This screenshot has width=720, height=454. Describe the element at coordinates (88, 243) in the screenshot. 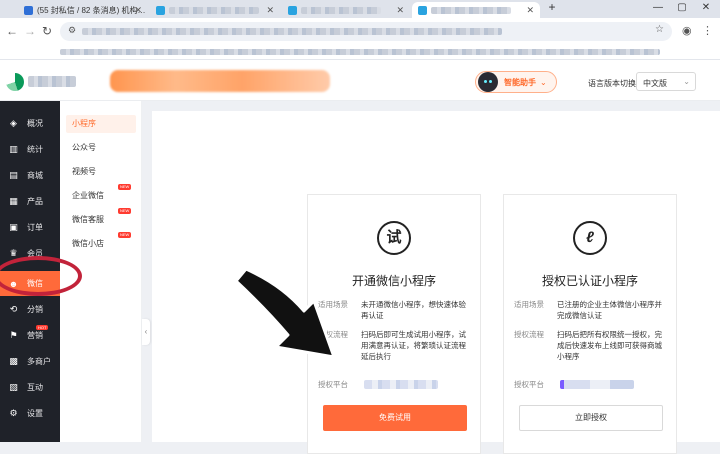

I see `submenu-item-label: 微信小店` at that location.